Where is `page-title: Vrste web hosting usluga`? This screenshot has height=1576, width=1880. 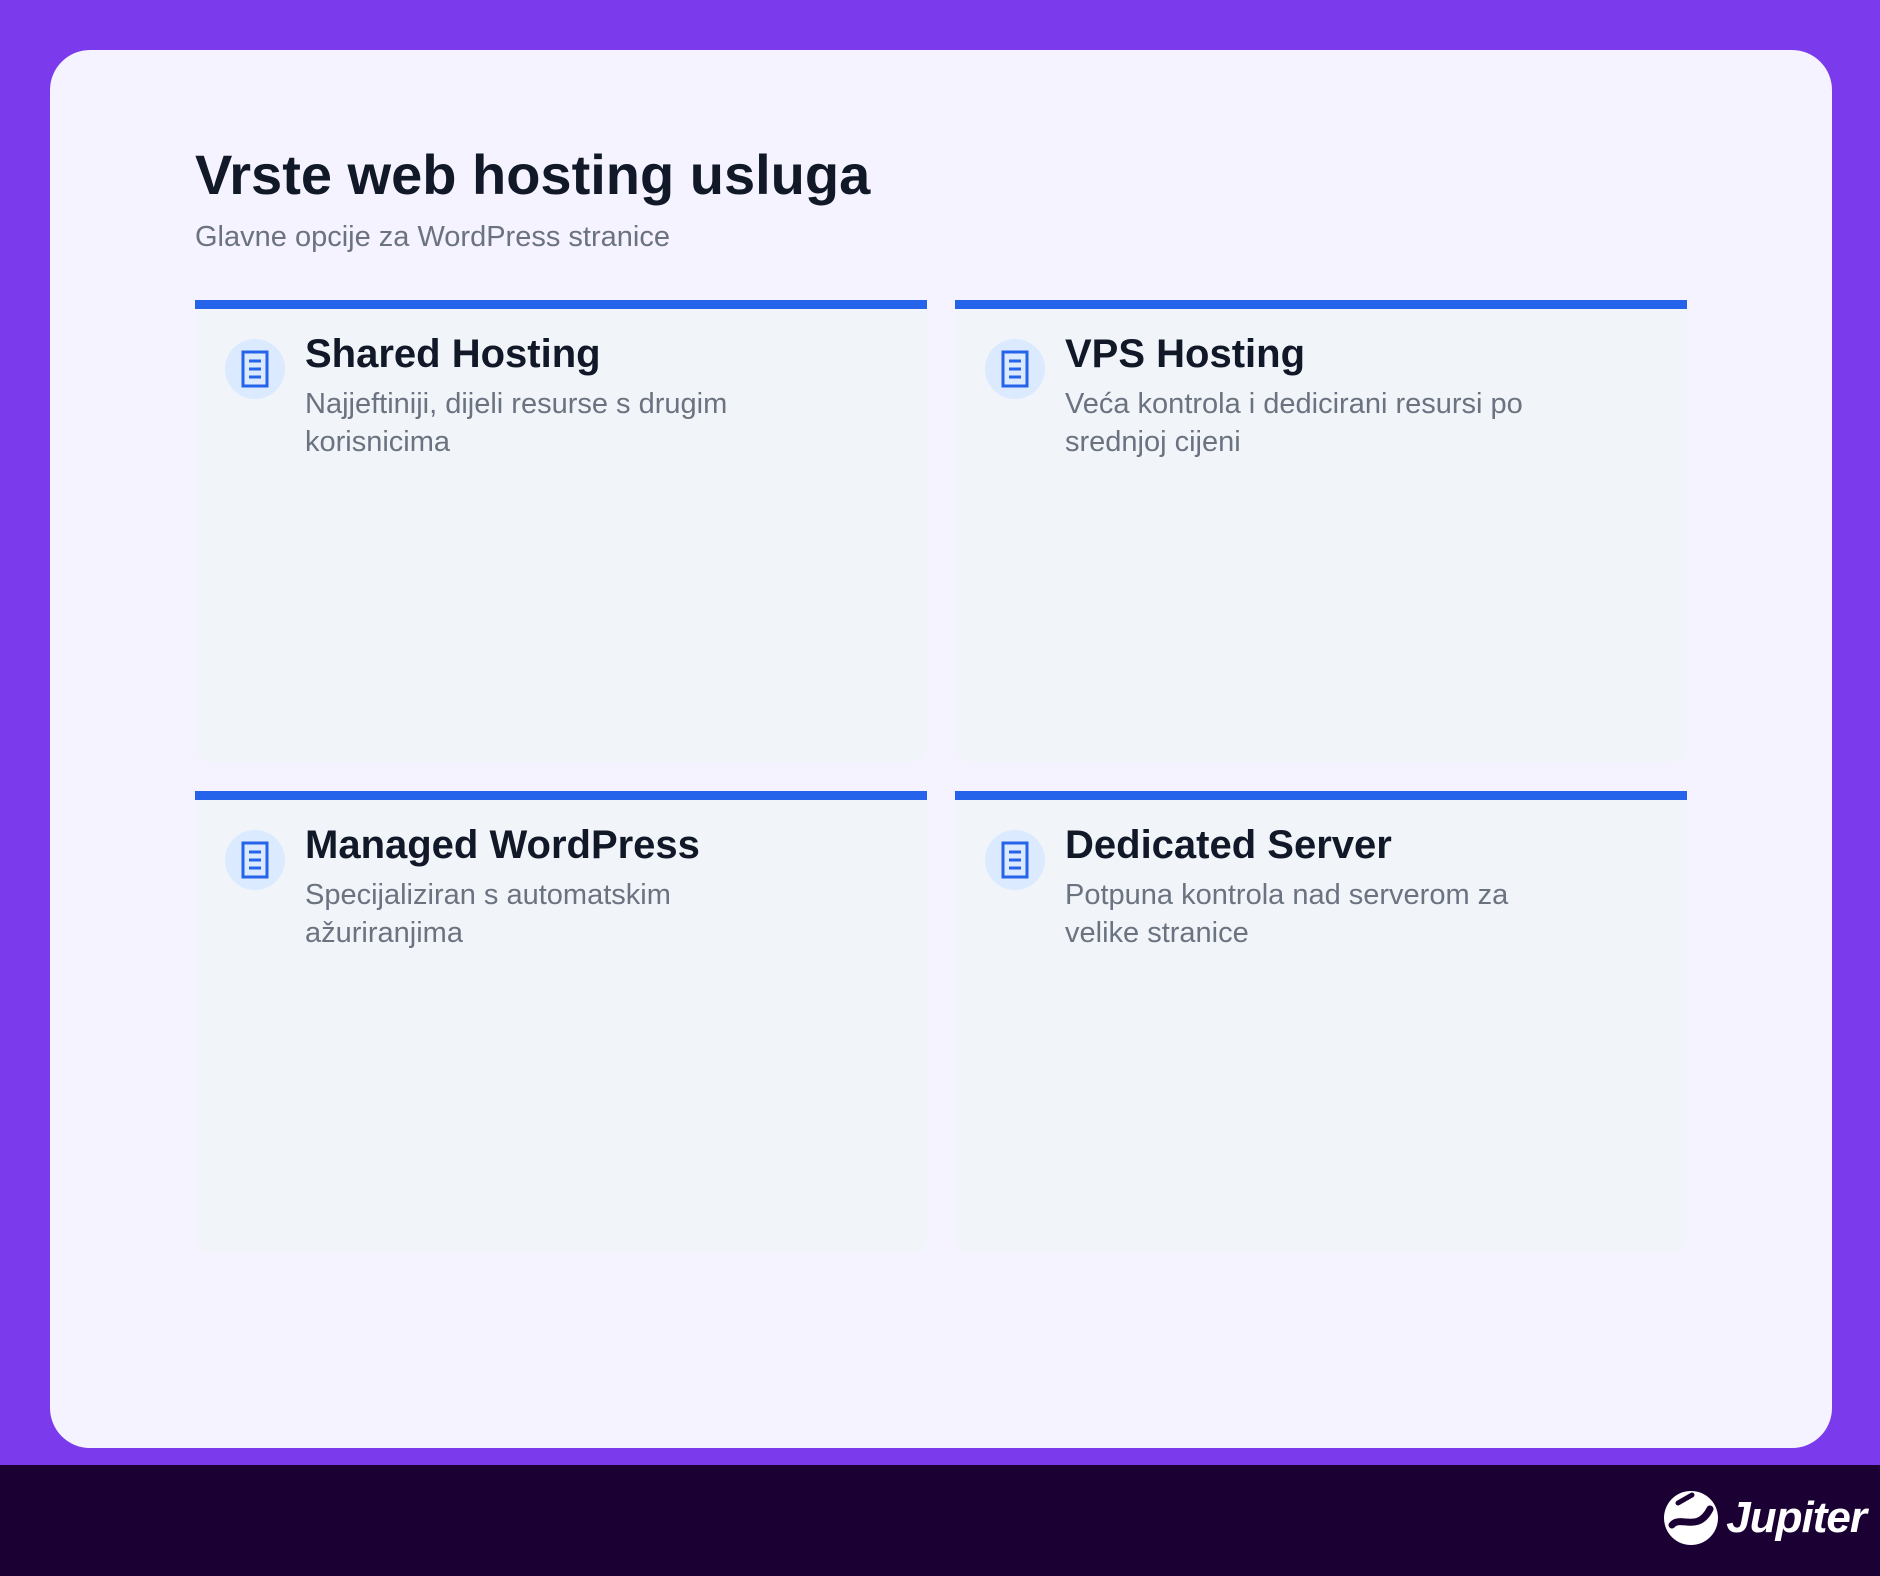 page-title: Vrste web hosting usluga is located at coordinates (533, 174).